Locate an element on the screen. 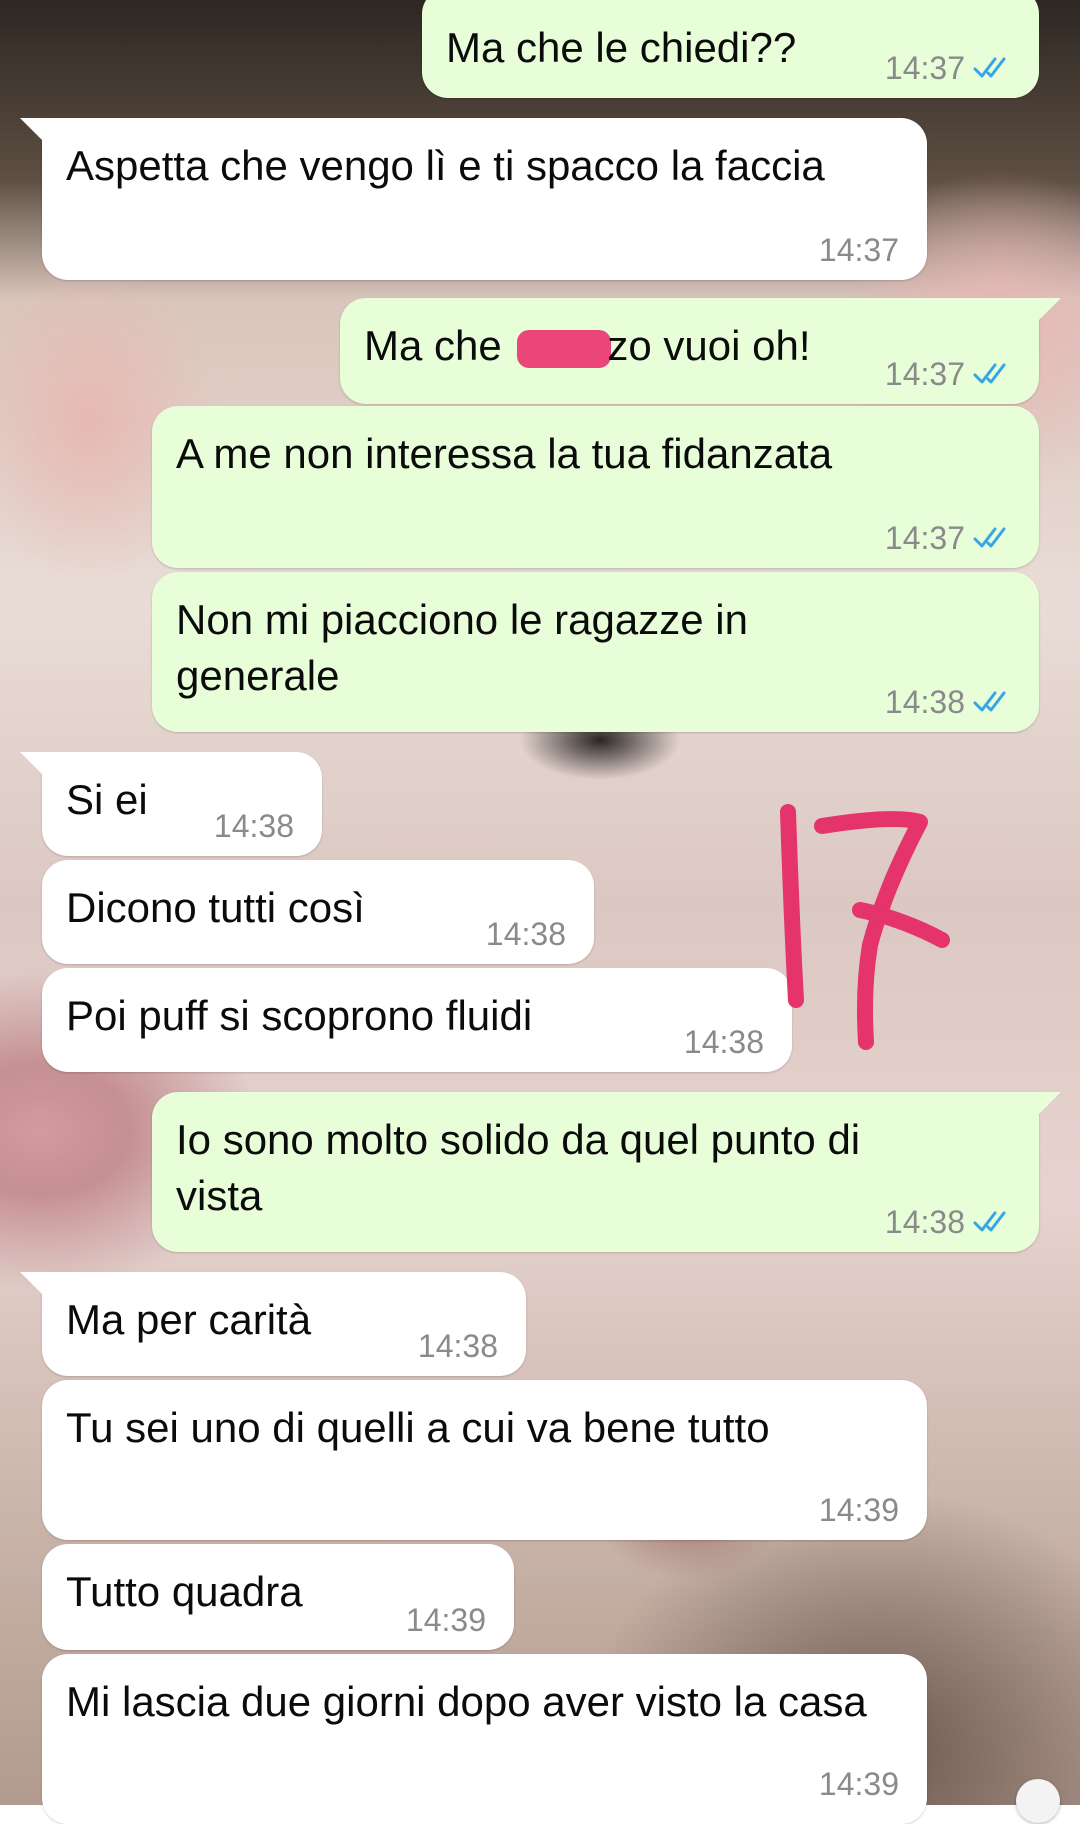  message-text-part: zo vuoi oh! is located at coordinates (709, 345).